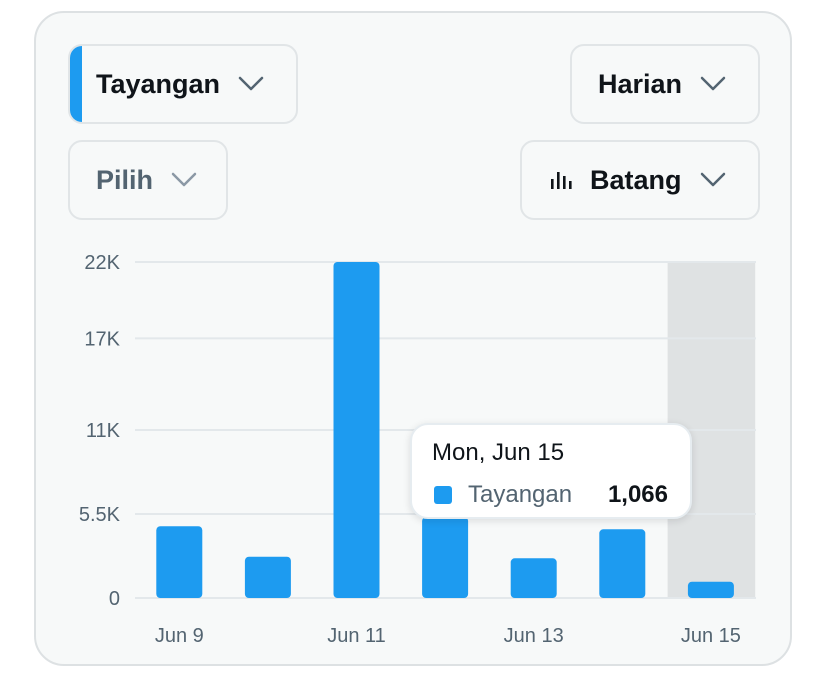  Describe the element at coordinates (179, 636) in the screenshot. I see `x-tick-label: Jun 9` at that location.